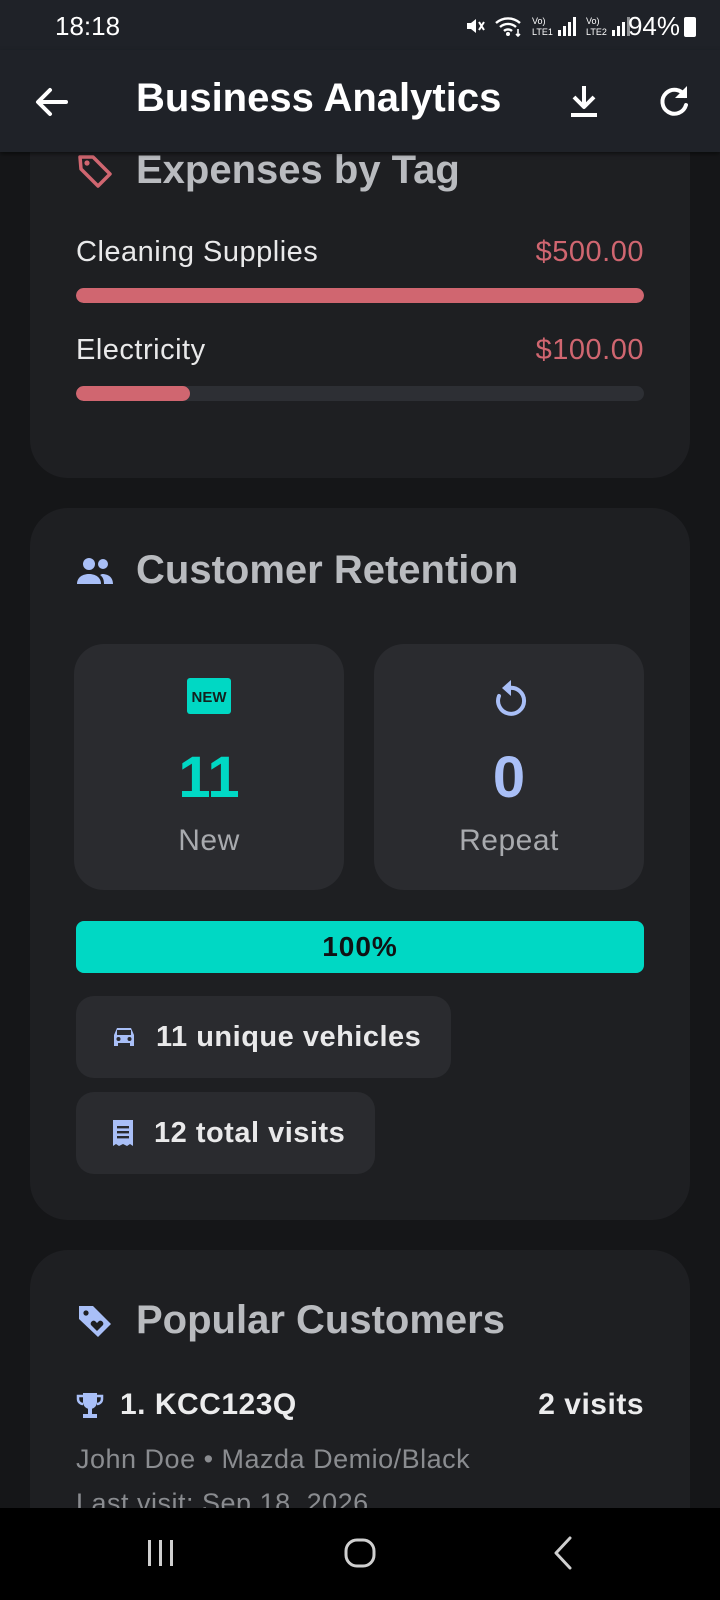  I want to click on new-badge-icon: NEW, so click(209, 696).